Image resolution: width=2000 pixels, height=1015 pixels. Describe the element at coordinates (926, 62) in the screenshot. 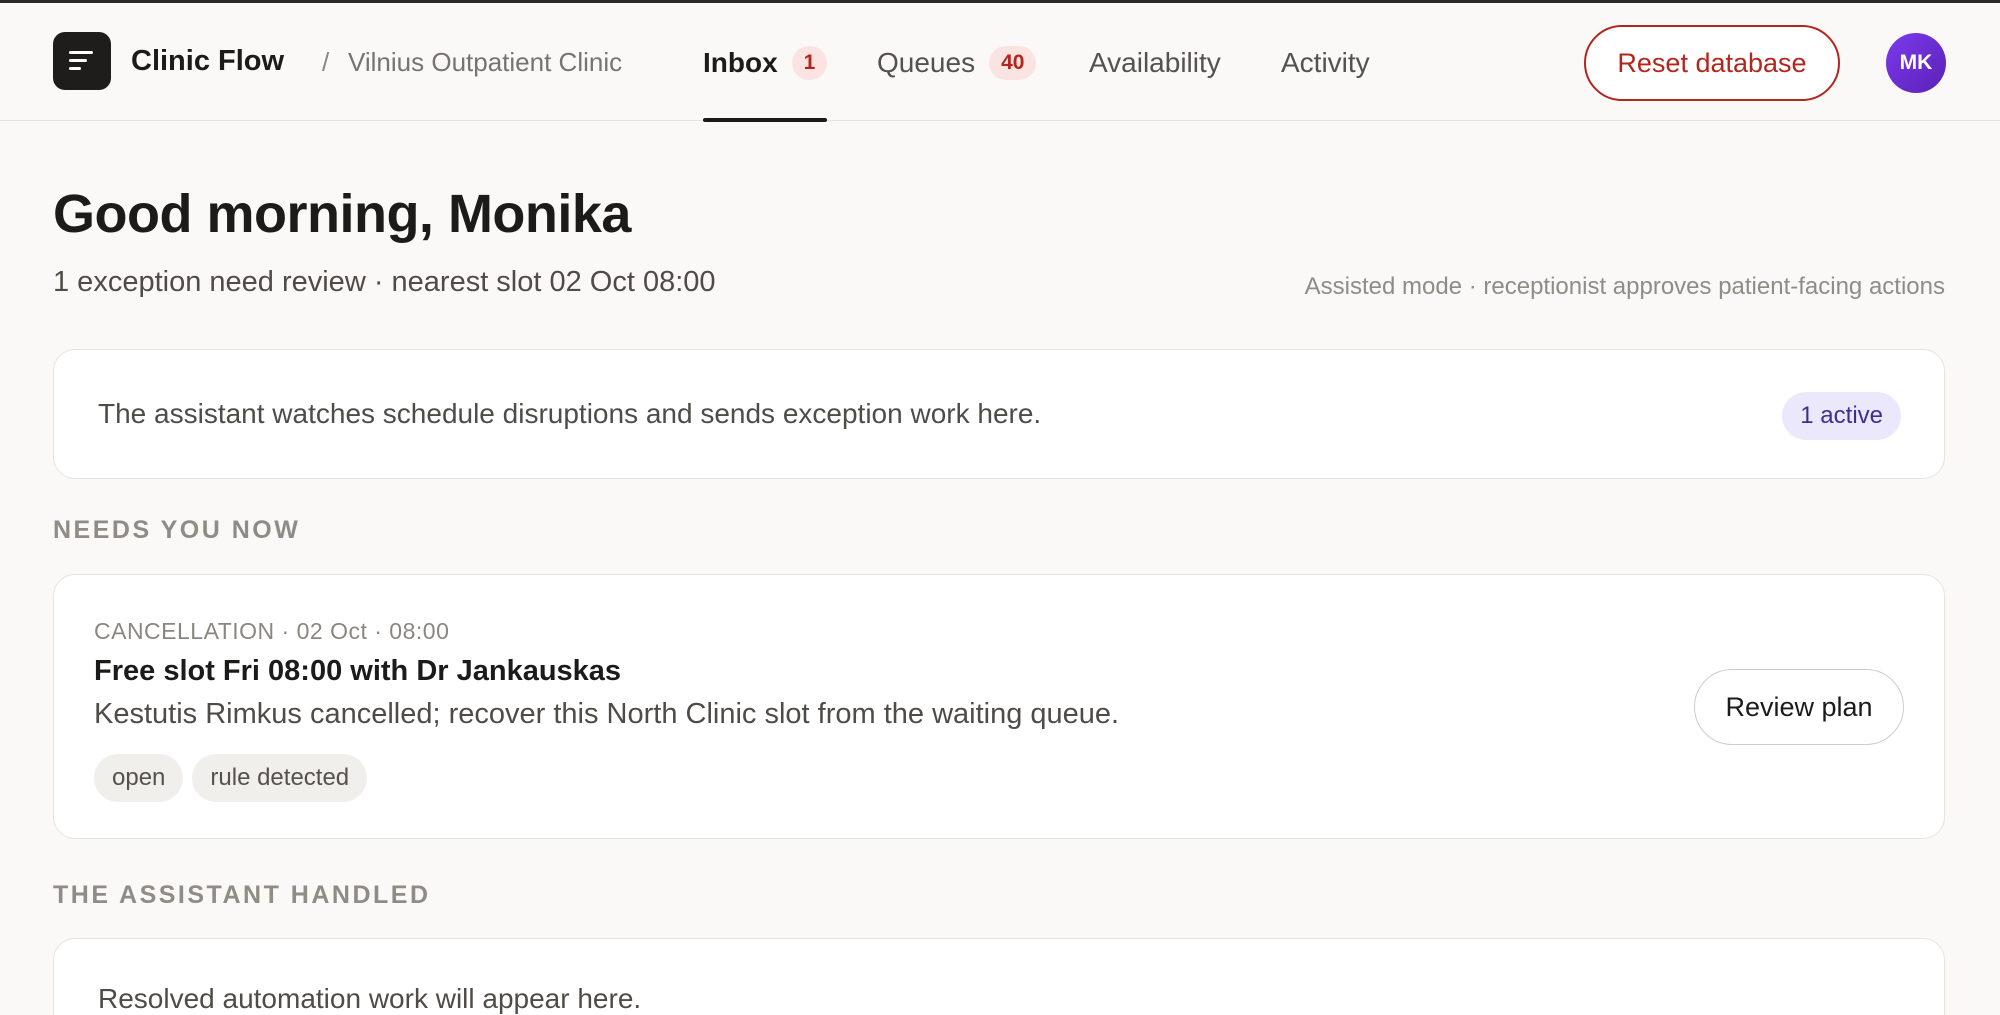

I see `tab-queues-label: Queues` at that location.